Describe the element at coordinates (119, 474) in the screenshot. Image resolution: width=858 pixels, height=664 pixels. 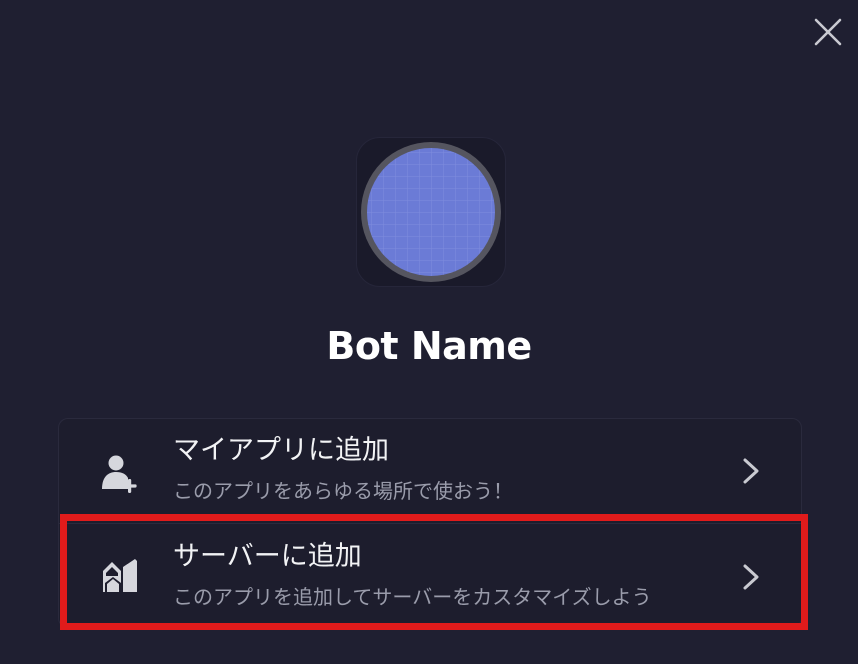
I see `user-plus-icon` at that location.